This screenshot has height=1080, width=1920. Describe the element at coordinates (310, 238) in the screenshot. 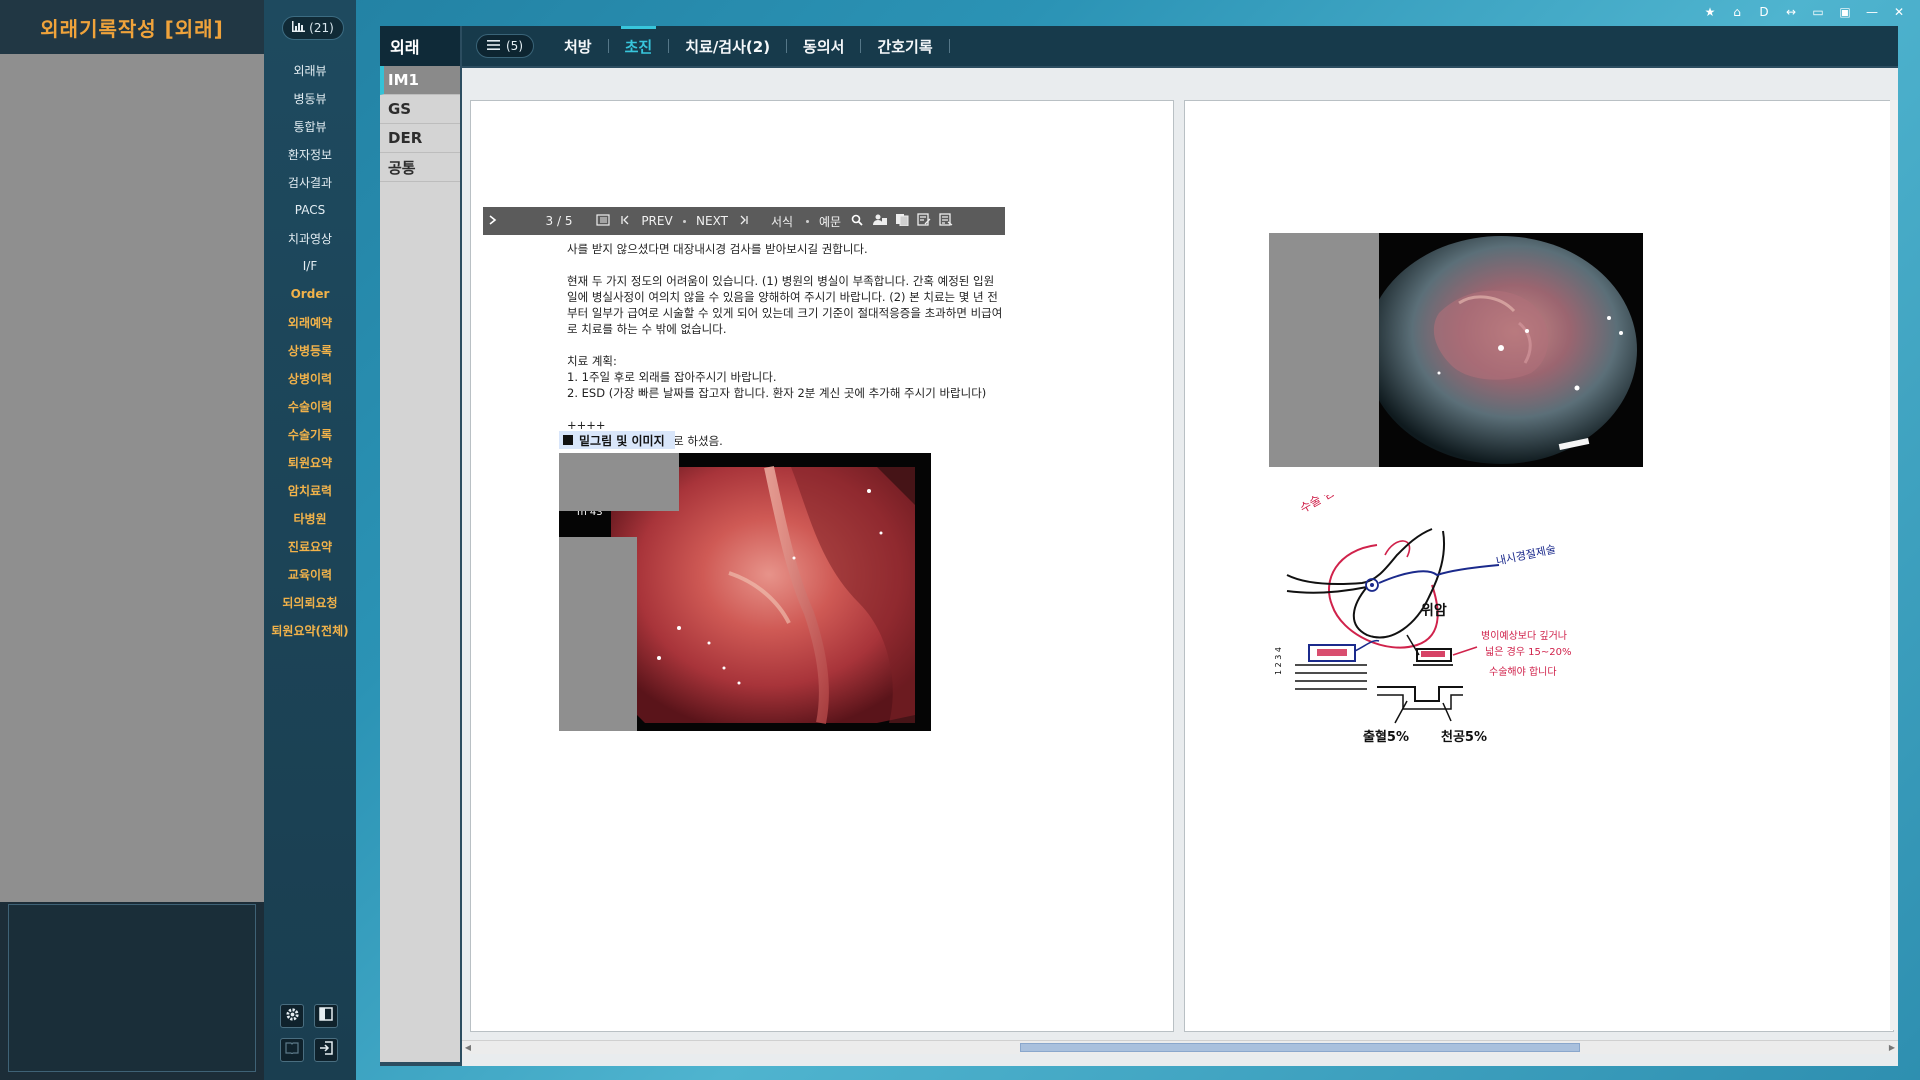

I see `nav-item: 치과영상` at that location.